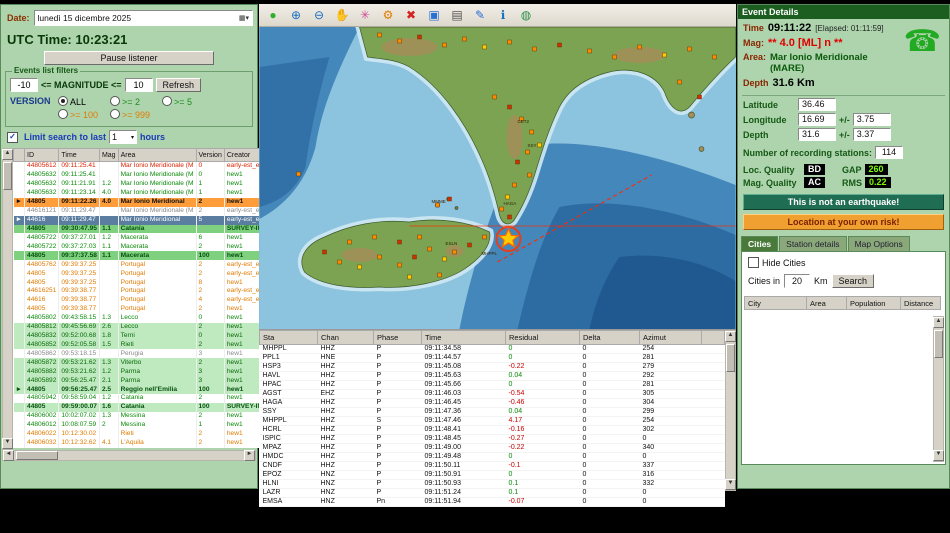 This screenshot has height=533, width=950. What do you see at coordinates (492, 367) in the screenshot?
I see `pick-row: HSP3 HHZ P 09:11:45.08 -0.22 0 279` at bounding box center [492, 367].